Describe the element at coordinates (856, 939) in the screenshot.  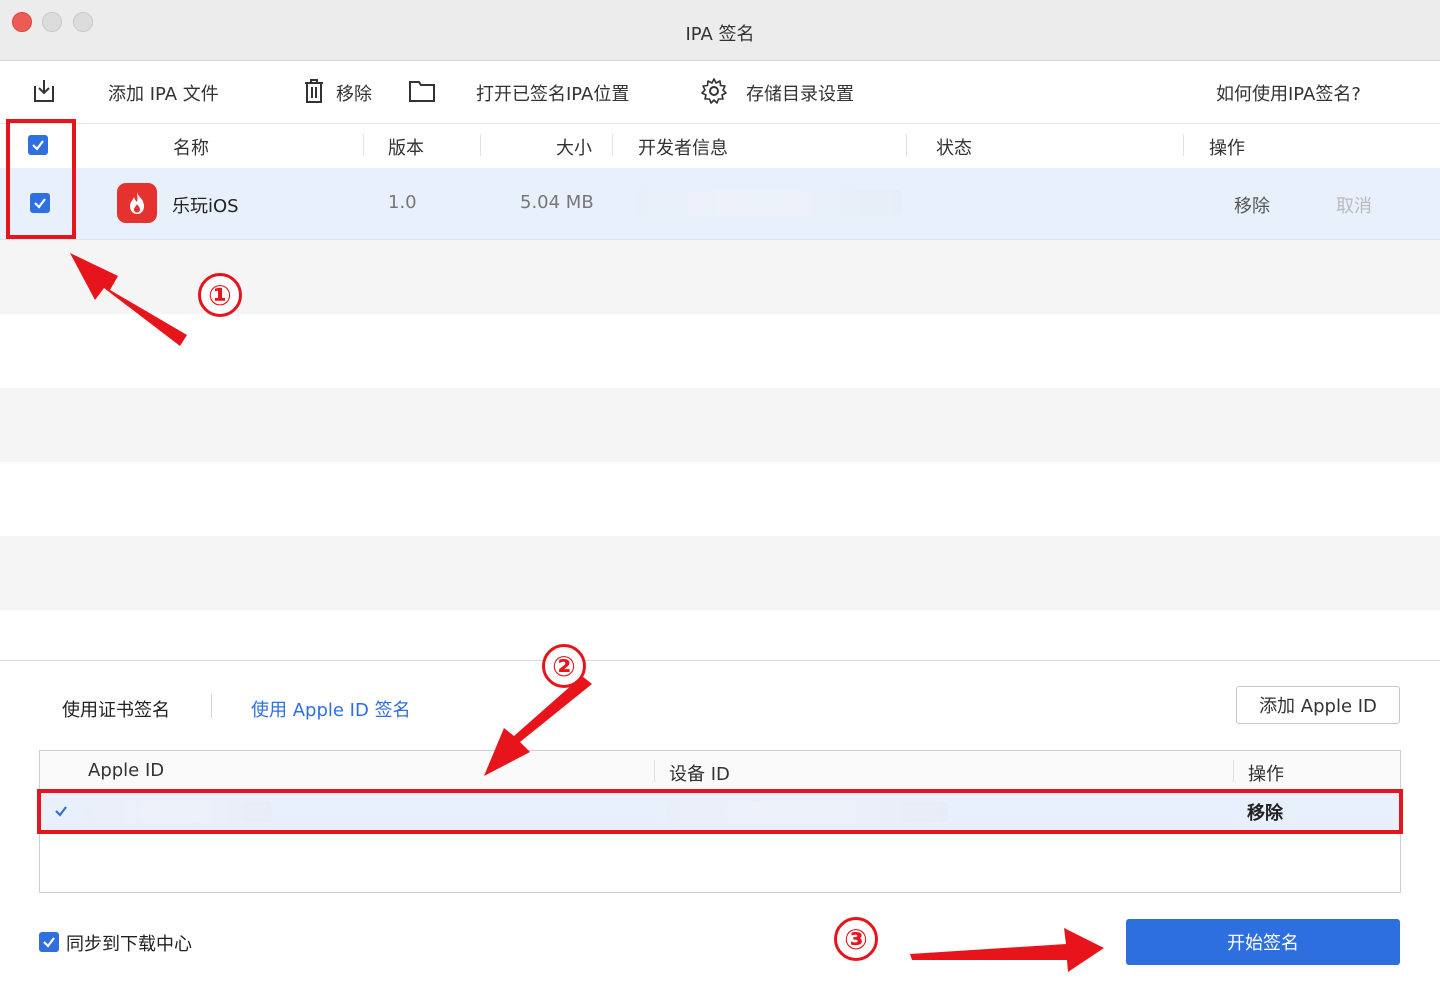
I see `annotation-step-3: ③` at that location.